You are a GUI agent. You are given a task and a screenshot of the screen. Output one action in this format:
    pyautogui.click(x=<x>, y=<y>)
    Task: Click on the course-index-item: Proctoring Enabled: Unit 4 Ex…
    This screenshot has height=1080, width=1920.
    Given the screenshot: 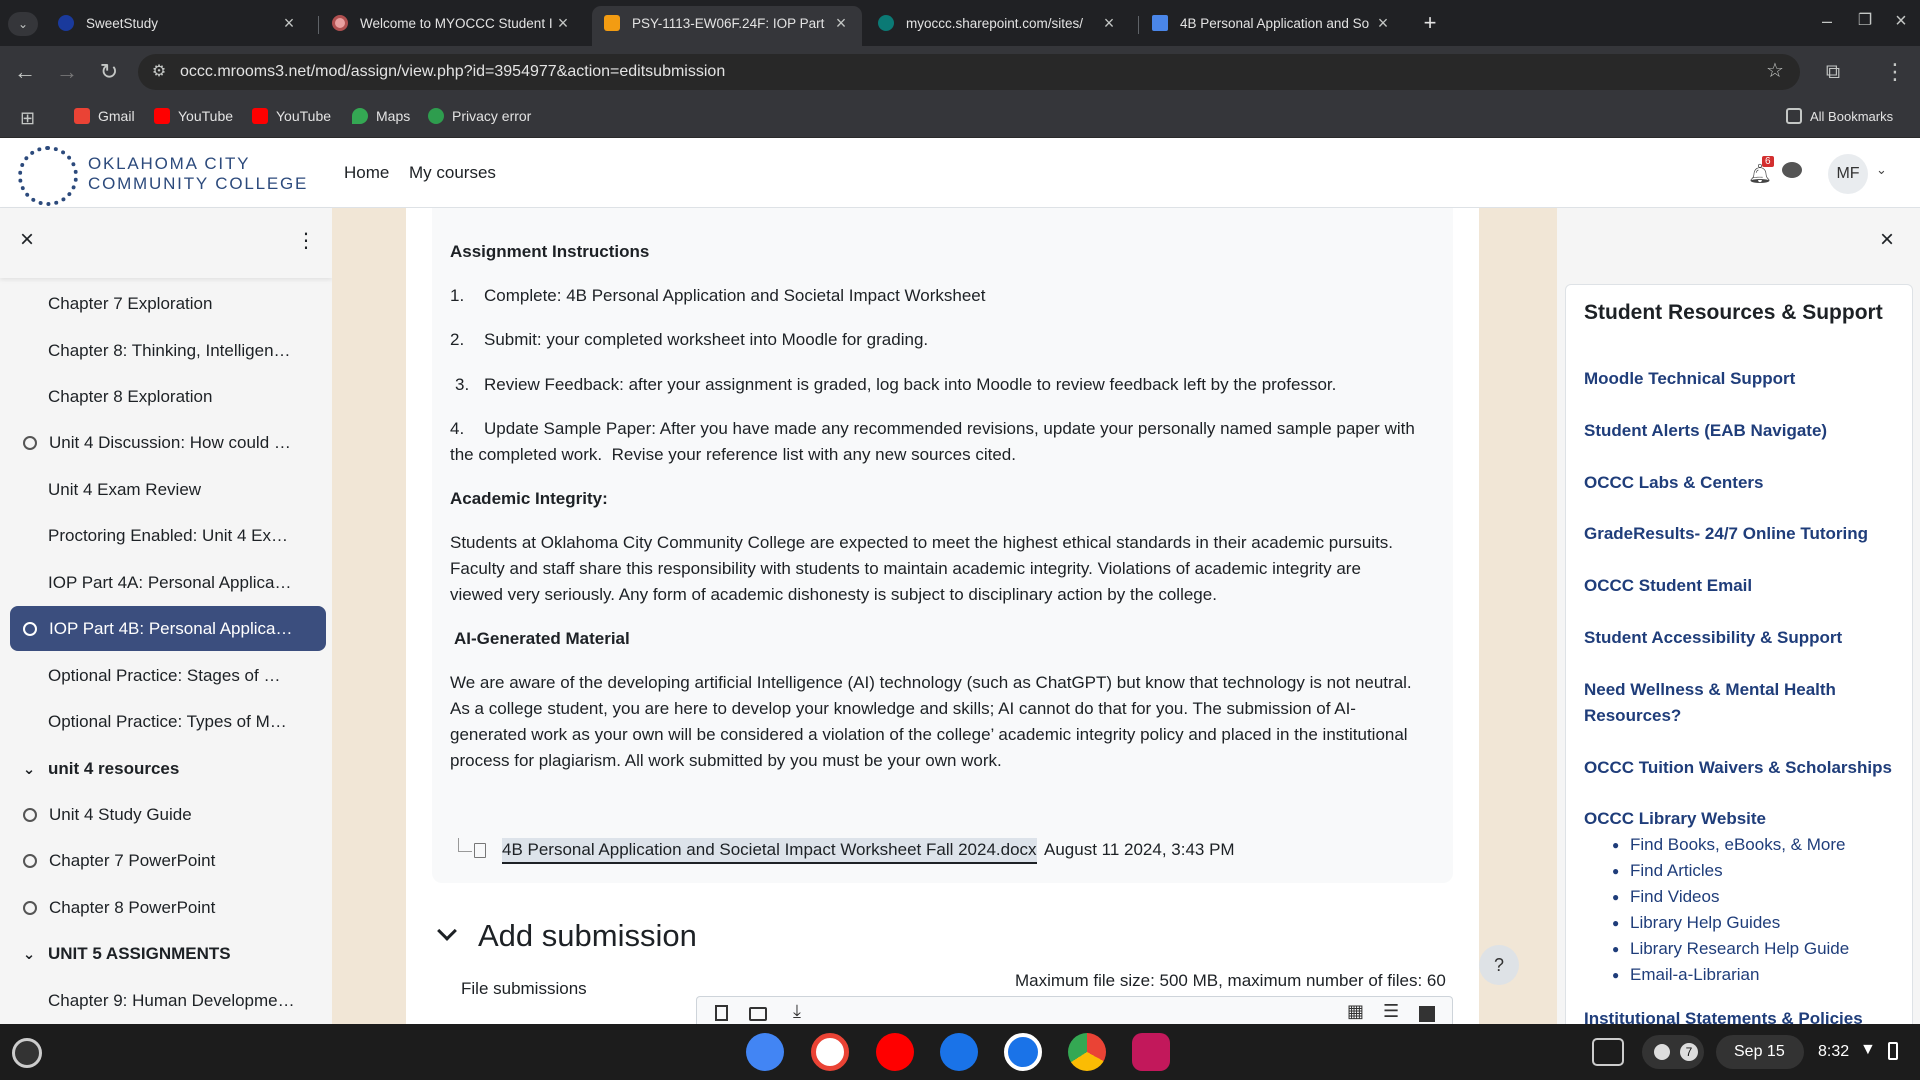 What is the action you would take?
    pyautogui.click(x=168, y=535)
    